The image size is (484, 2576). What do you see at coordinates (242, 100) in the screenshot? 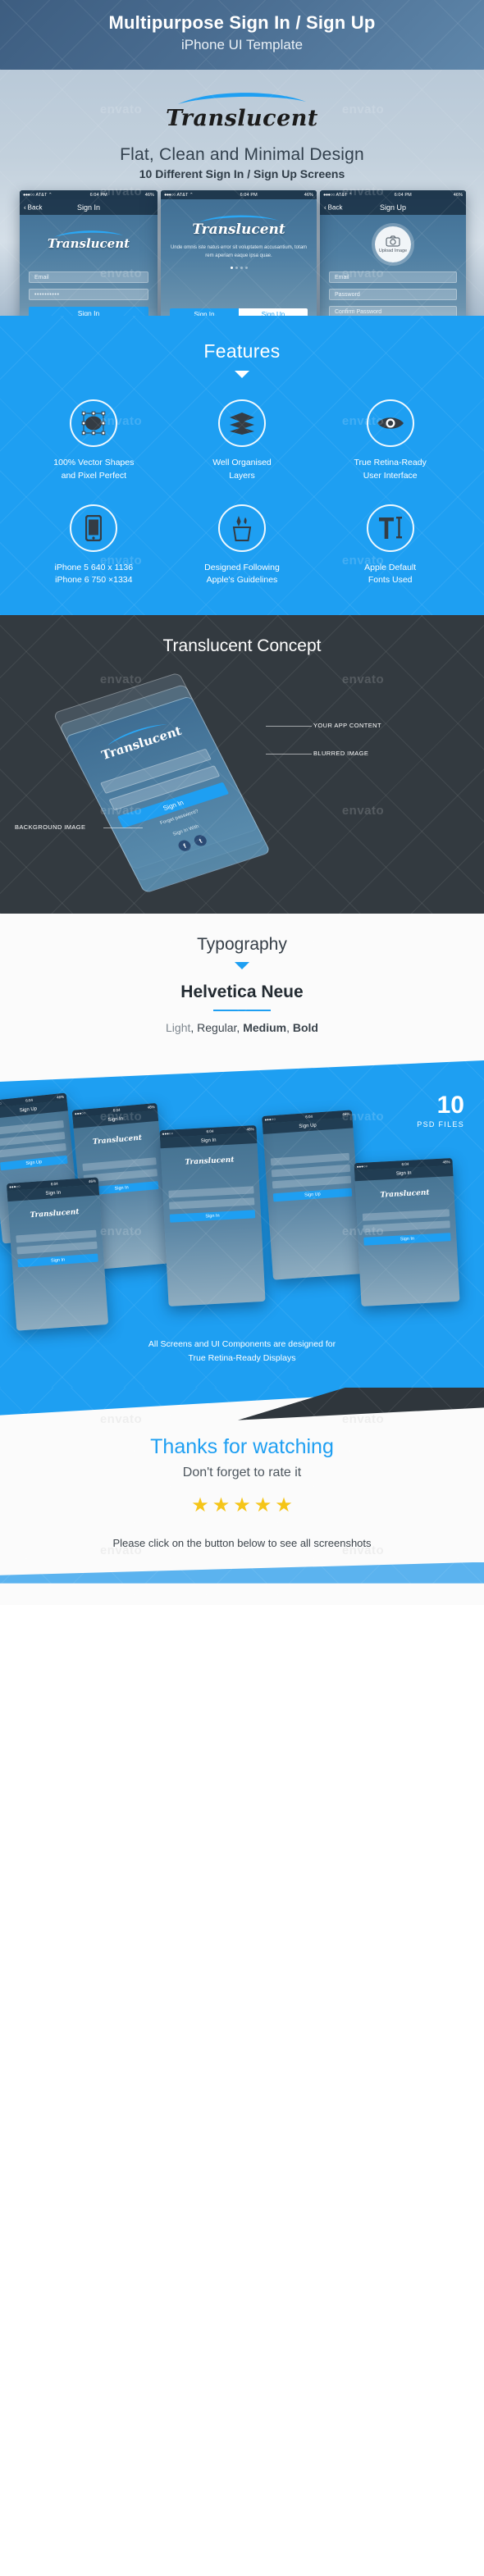
I see `brand-logo: Translucent` at bounding box center [242, 100].